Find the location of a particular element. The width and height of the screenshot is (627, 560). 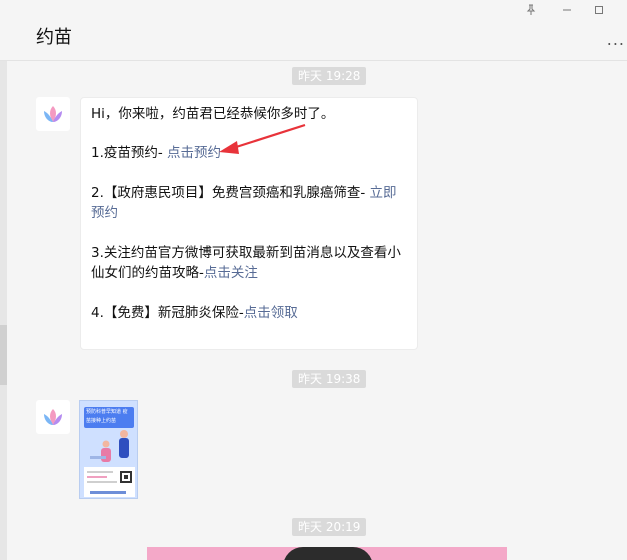

message-item-2: 2.【政府惠民项目】免费宫颈癌和乳腺癌筛查- 立即预约 is located at coordinates (244, 203).